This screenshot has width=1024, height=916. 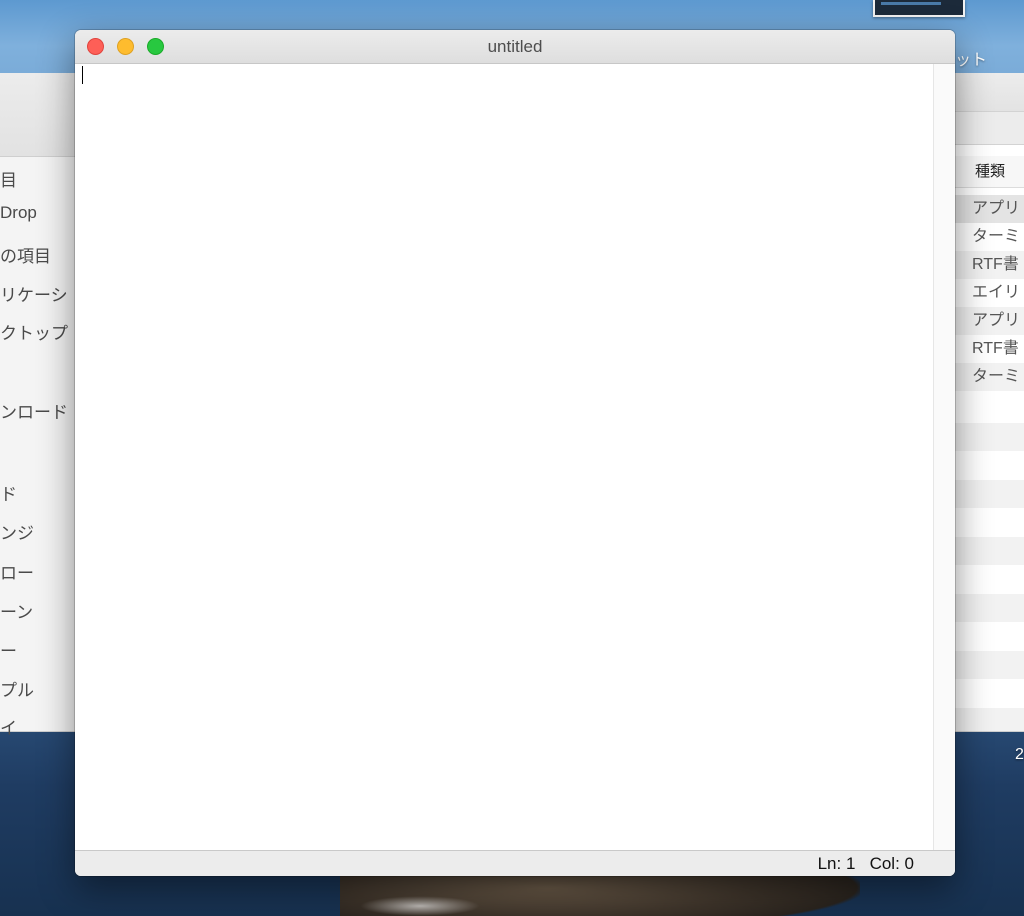 I want to click on title-bar: untitled, so click(x=515, y=47).